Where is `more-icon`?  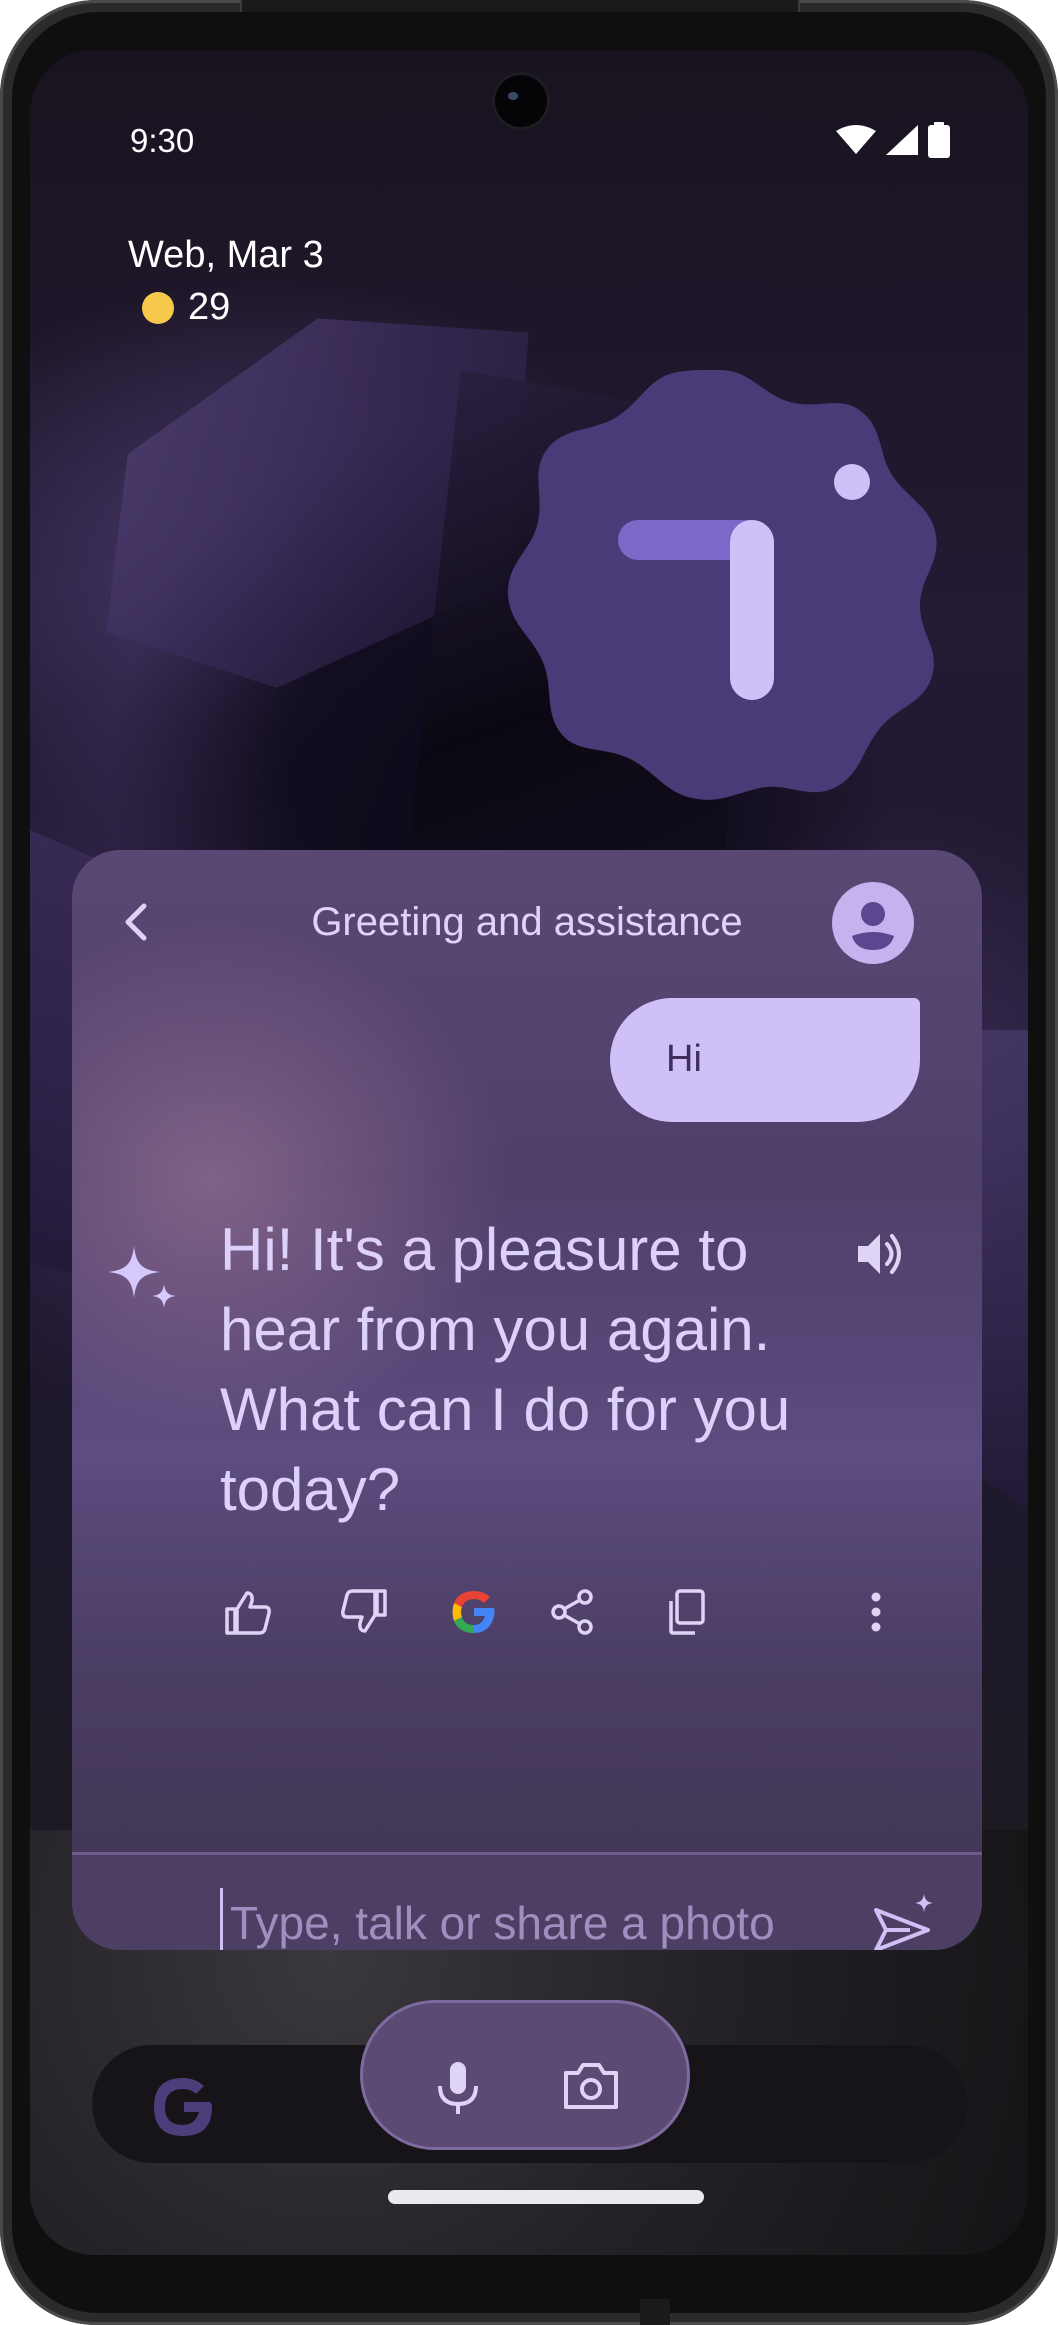
more-icon is located at coordinates (876, 1612).